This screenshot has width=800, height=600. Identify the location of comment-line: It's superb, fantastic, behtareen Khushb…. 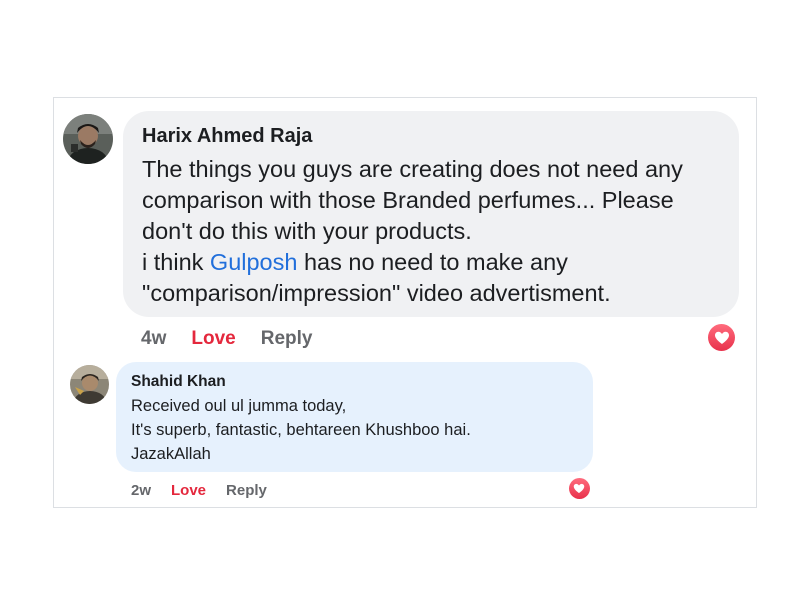
(301, 430).